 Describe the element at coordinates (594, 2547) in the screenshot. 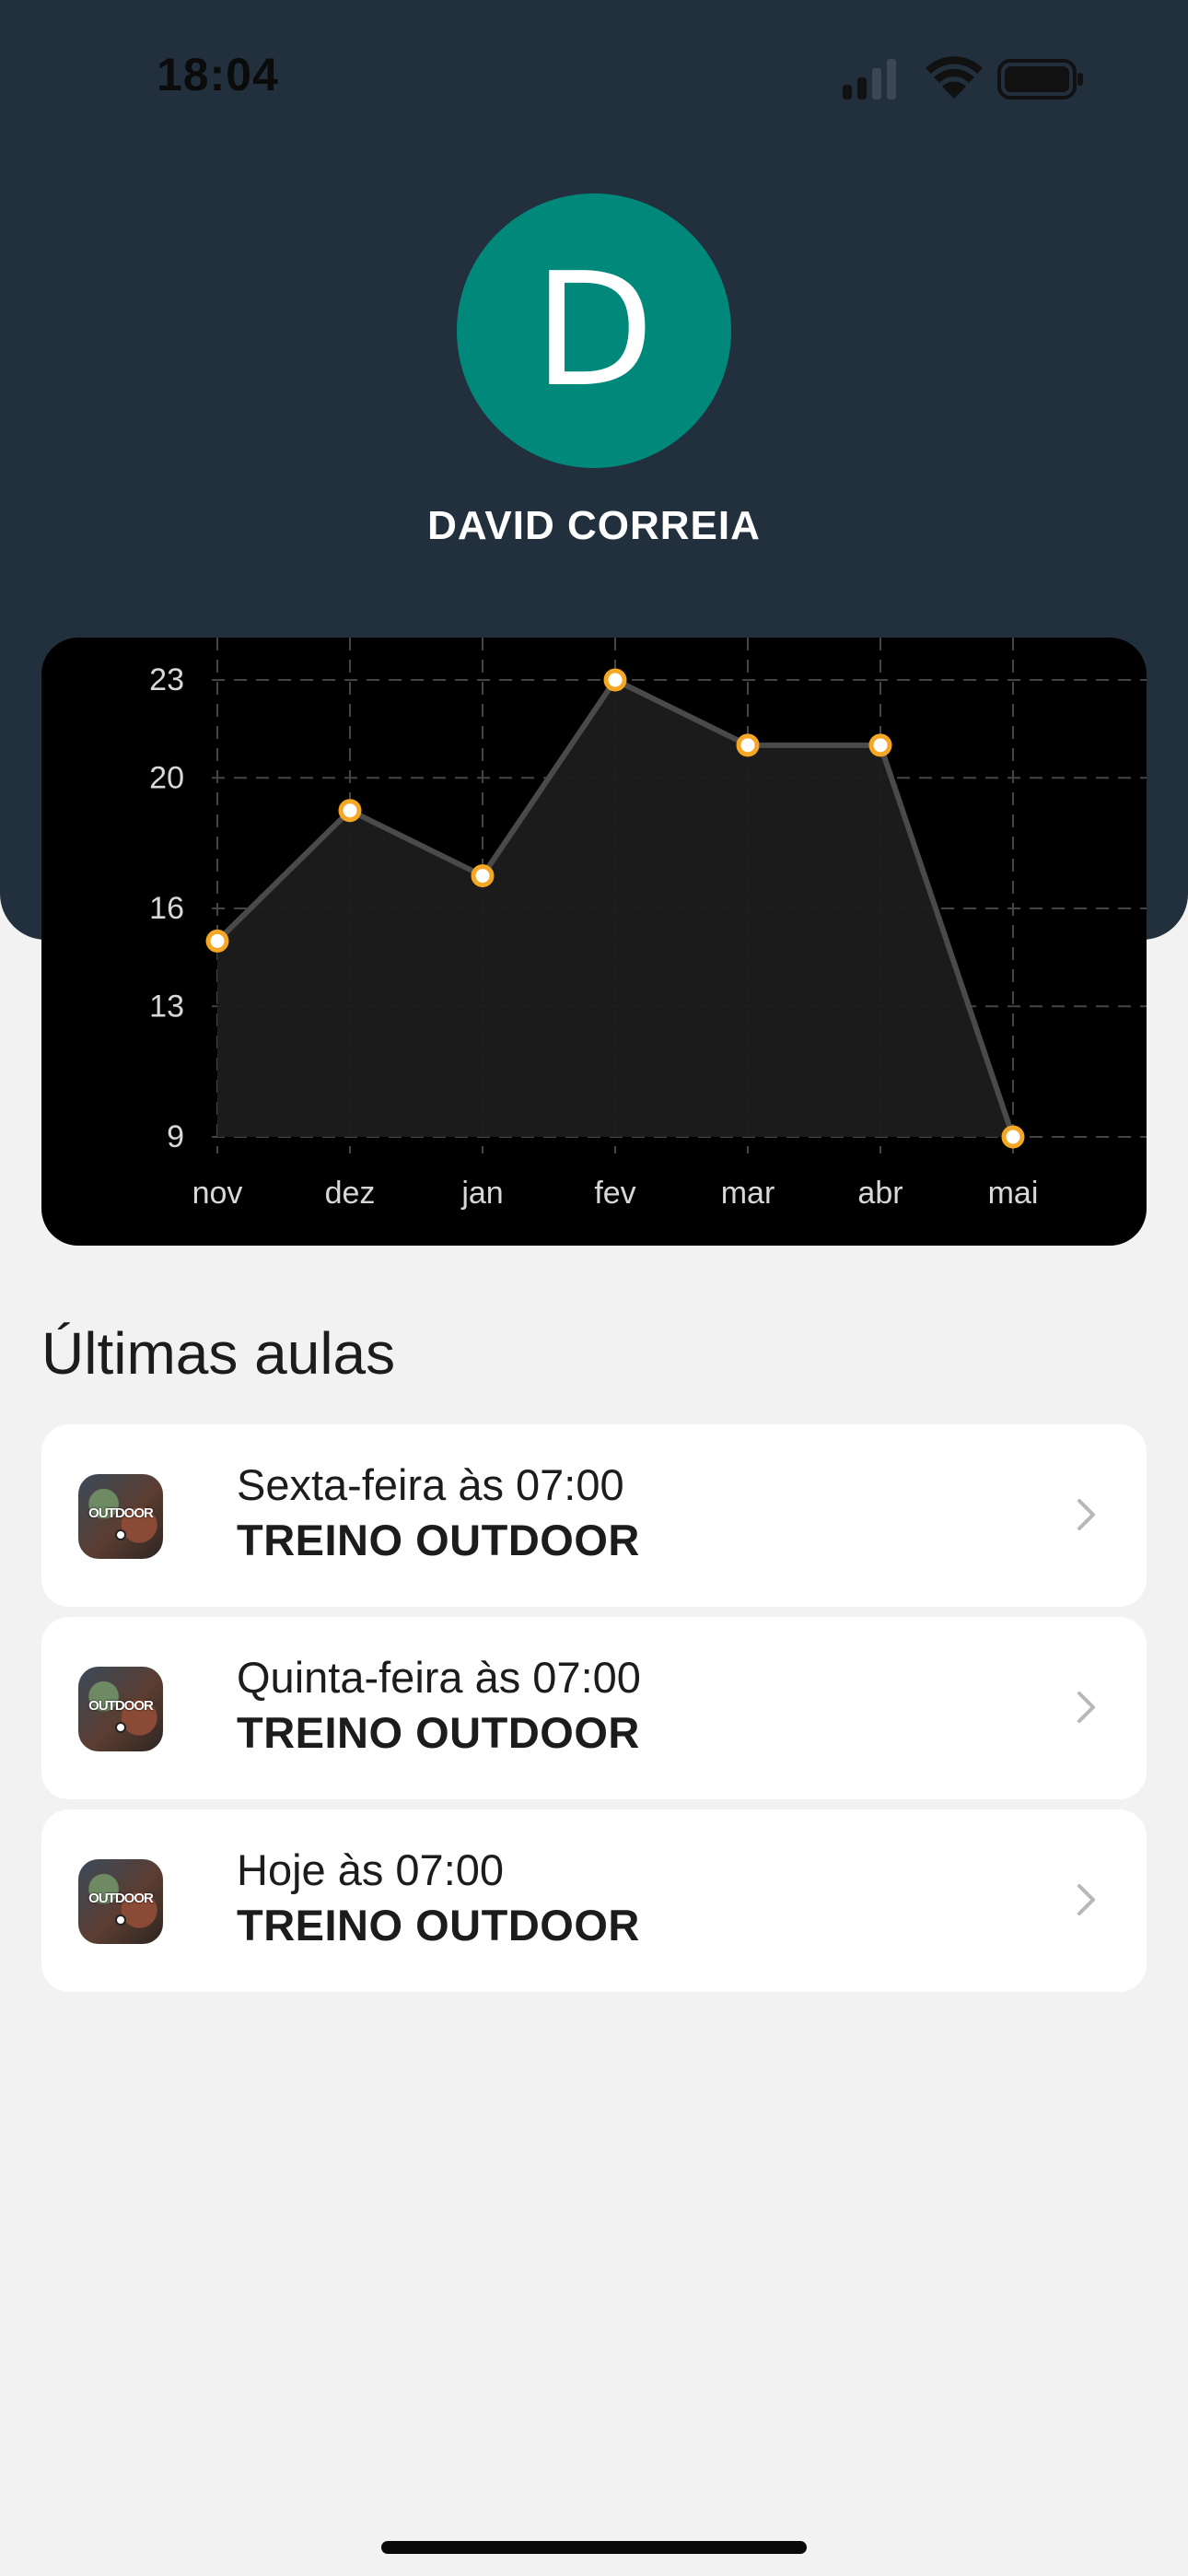

I see `home-indicator` at that location.